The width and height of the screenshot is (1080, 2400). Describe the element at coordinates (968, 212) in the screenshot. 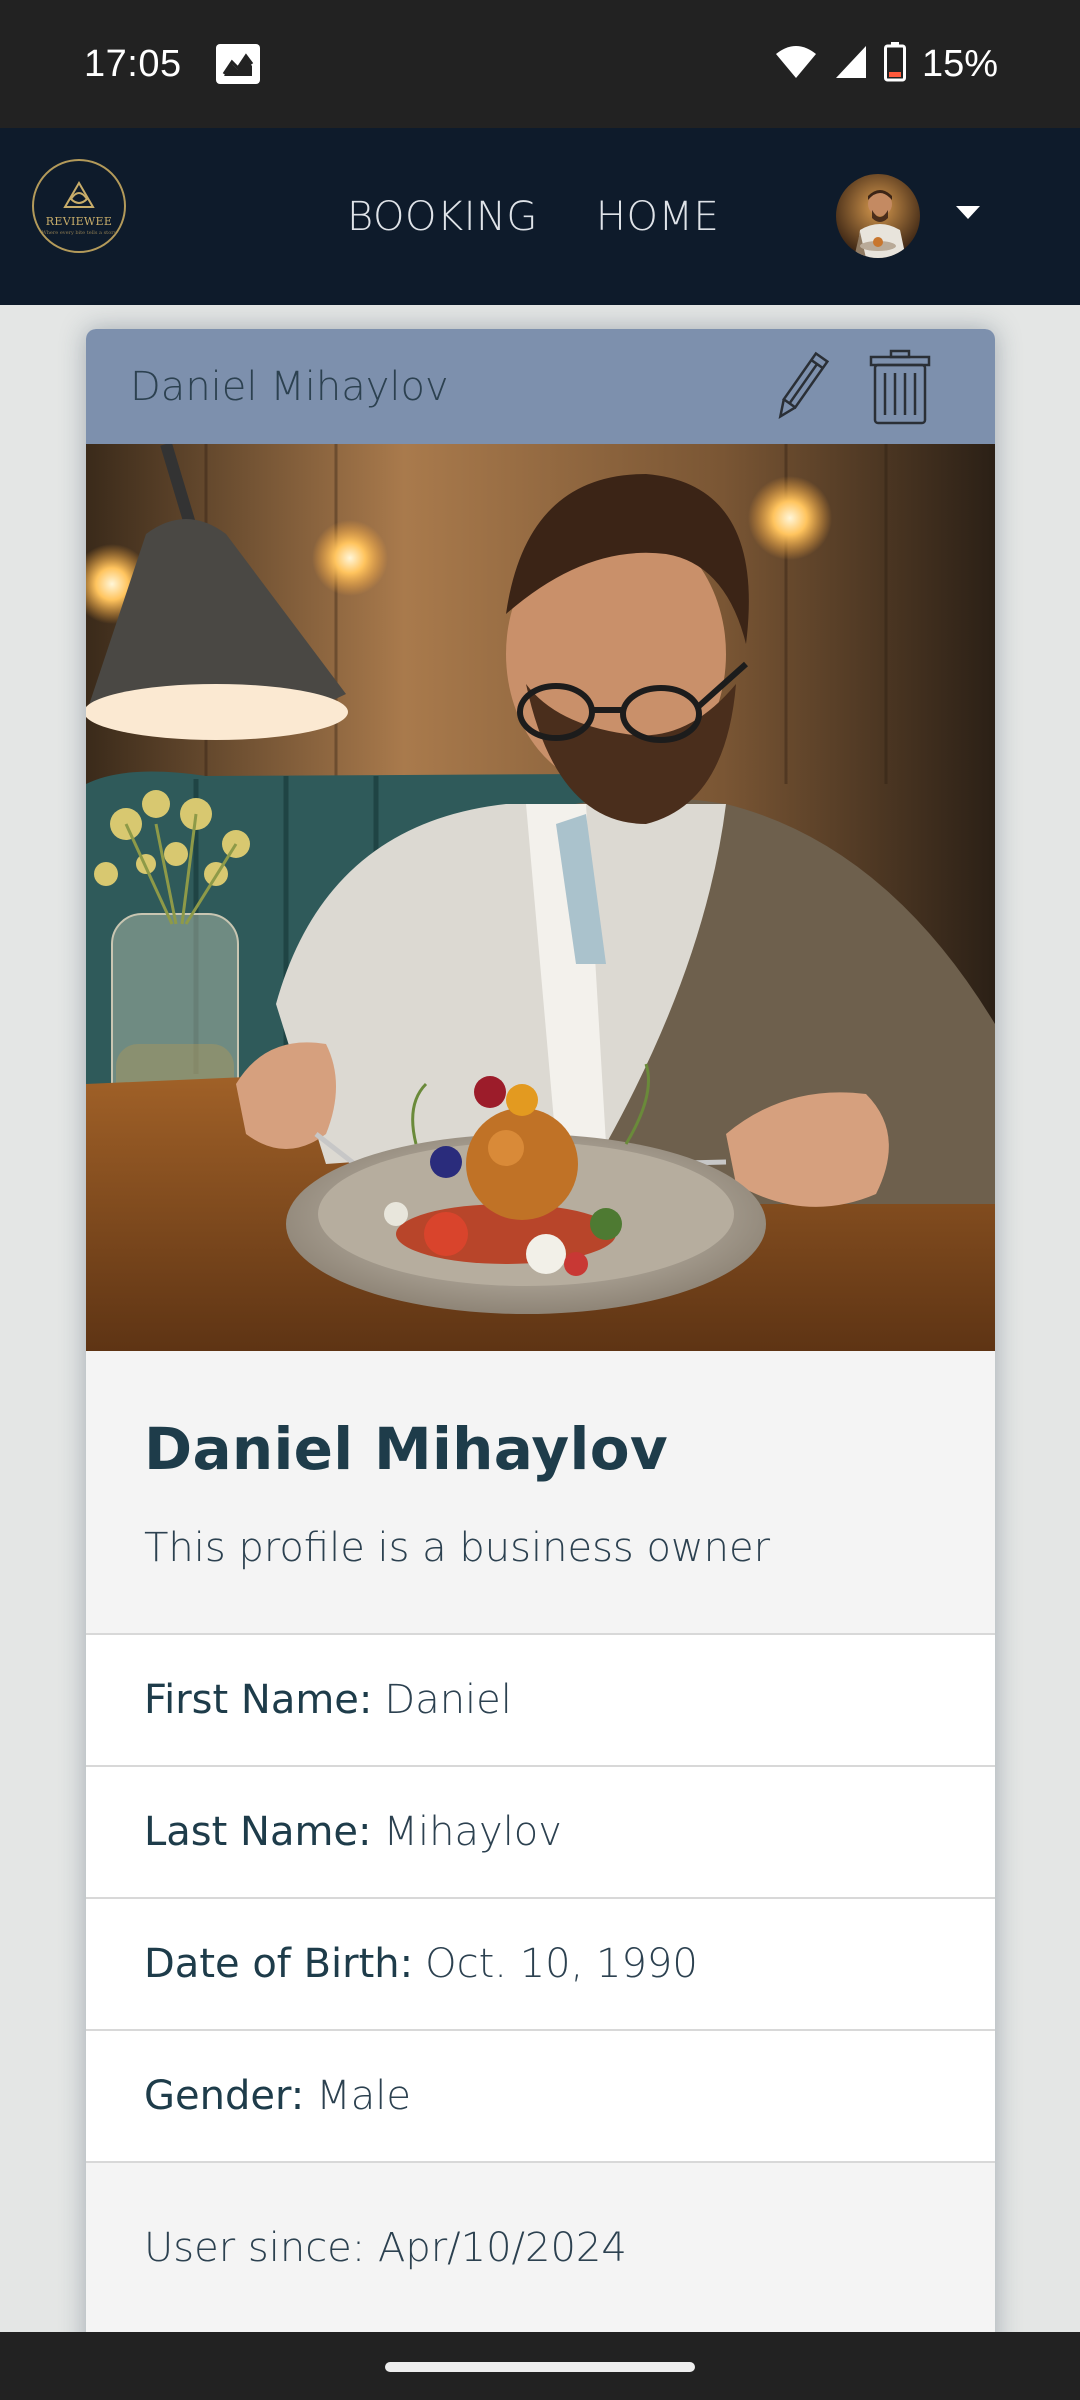

I see `chevron-down-icon` at that location.